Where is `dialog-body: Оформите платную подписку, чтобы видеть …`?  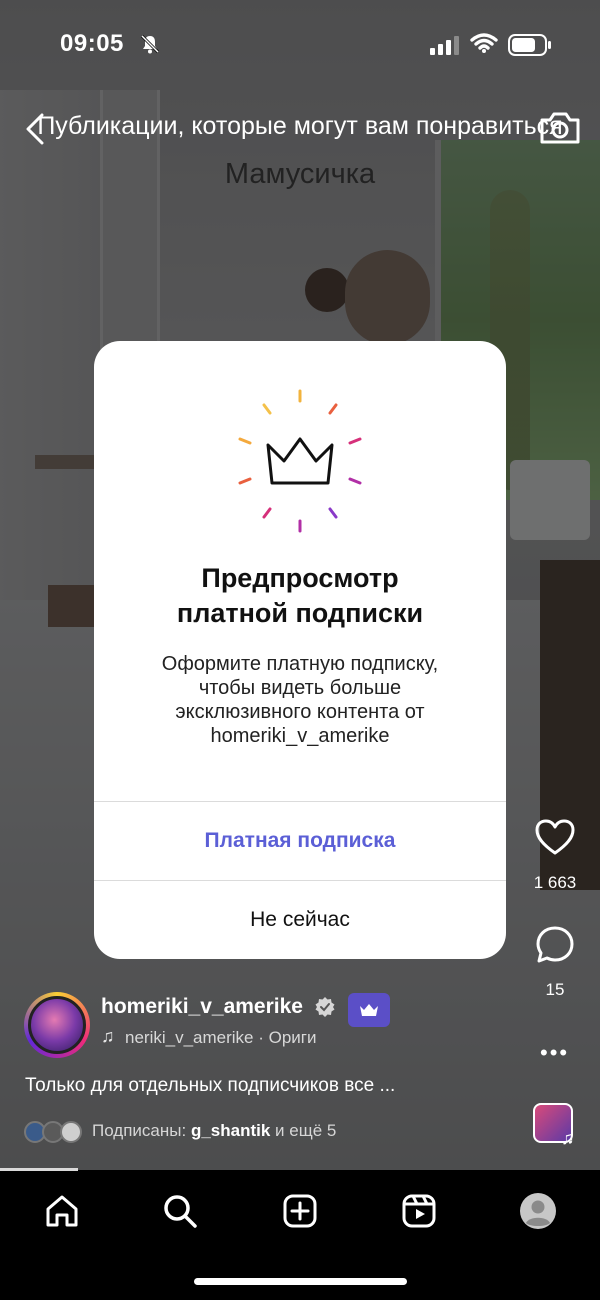
dialog-body: Оформите платную подписку, чтобы видеть … is located at coordinates (300, 700).